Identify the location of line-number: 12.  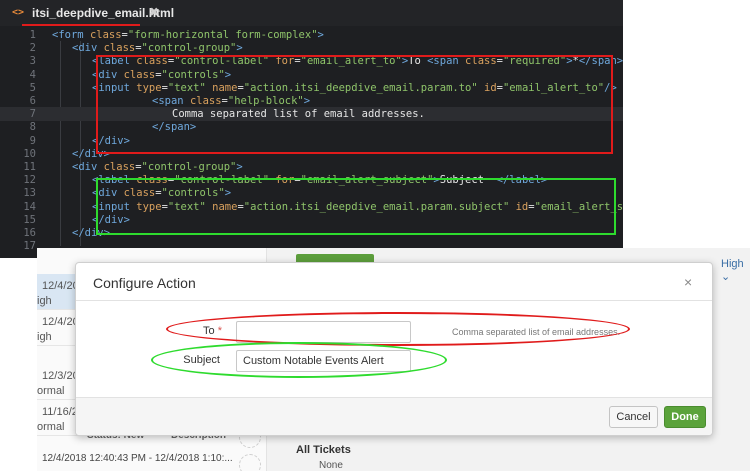
(29, 180).